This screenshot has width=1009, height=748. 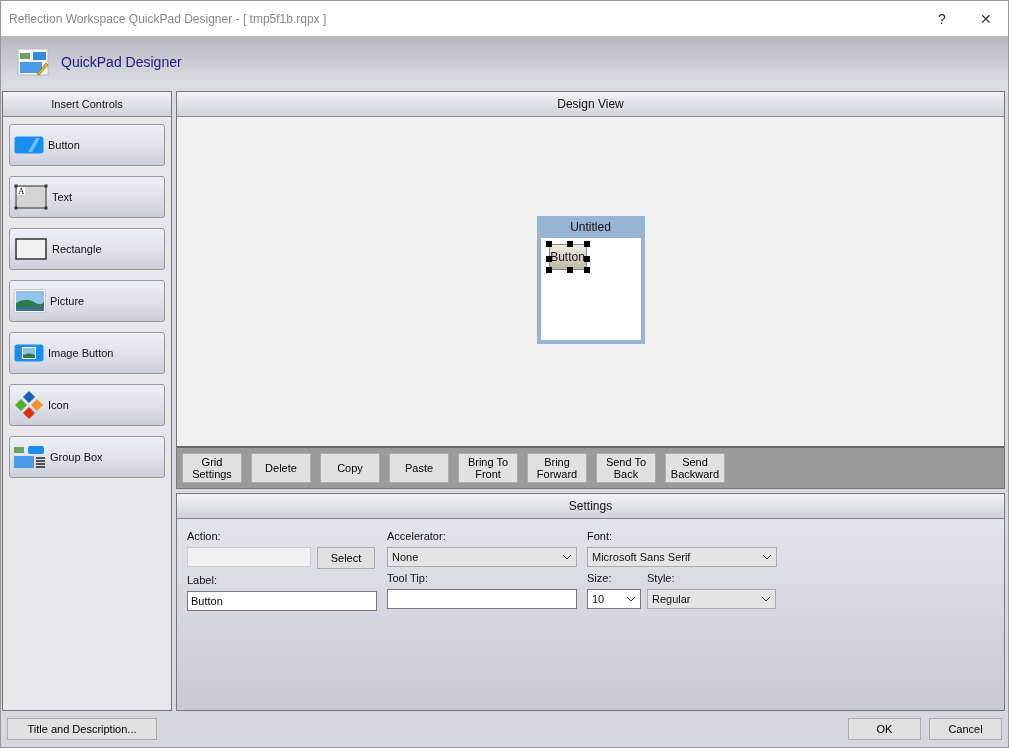 What do you see at coordinates (614, 599) in the screenshot?
I see `size-dropdown: 10` at bounding box center [614, 599].